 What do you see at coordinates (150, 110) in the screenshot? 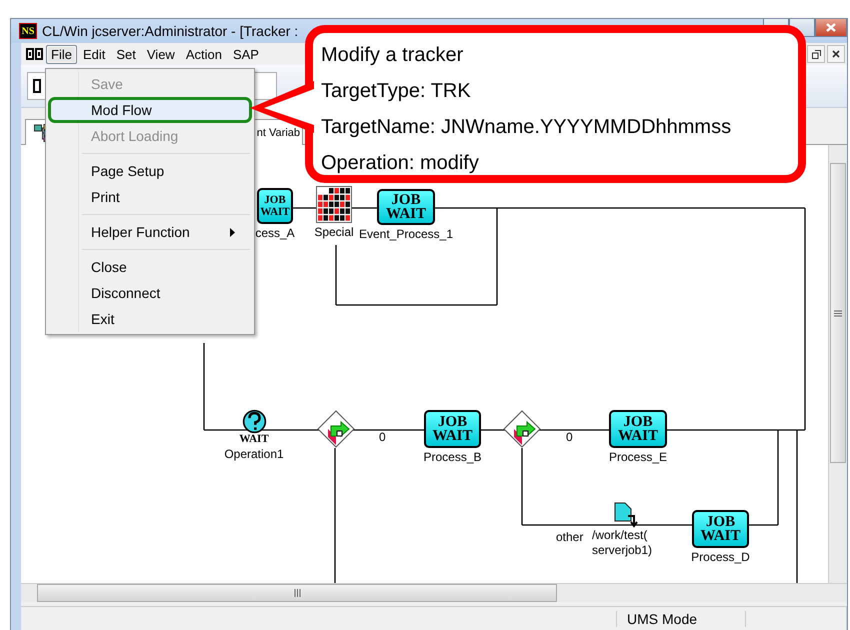
I see `menu-item: Mod Flow` at bounding box center [150, 110].